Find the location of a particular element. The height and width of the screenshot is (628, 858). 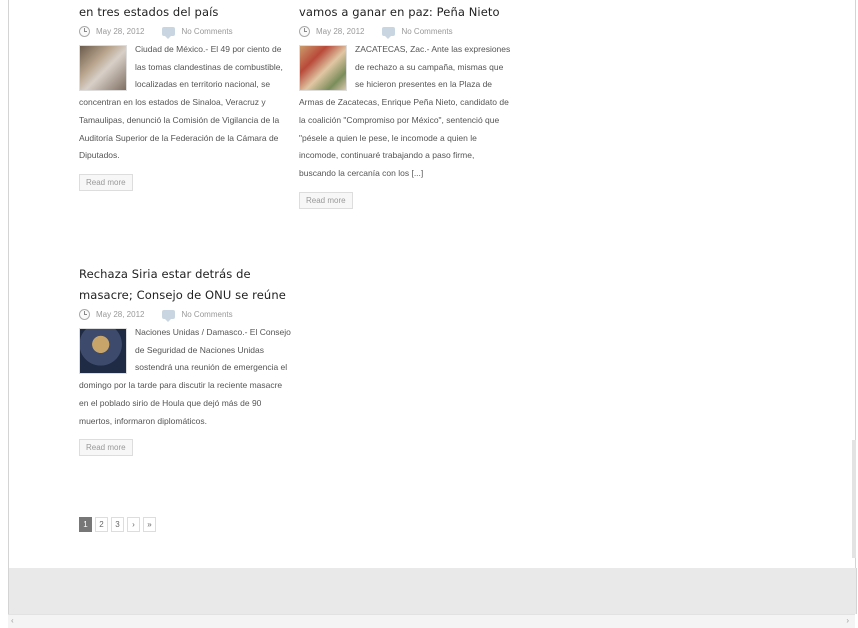

post-title: vamos a ganar en paz: Peña Nieto is located at coordinates (405, 12).